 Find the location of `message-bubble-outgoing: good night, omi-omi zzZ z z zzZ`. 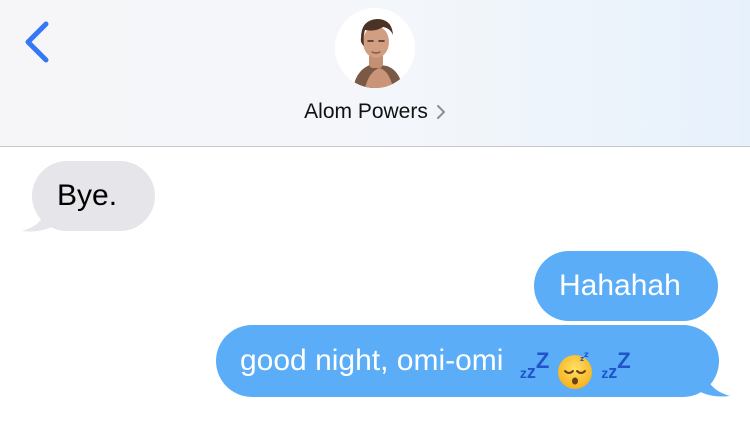

message-bubble-outgoing: good night, omi-omi zzZ z z zzZ is located at coordinates (467, 361).